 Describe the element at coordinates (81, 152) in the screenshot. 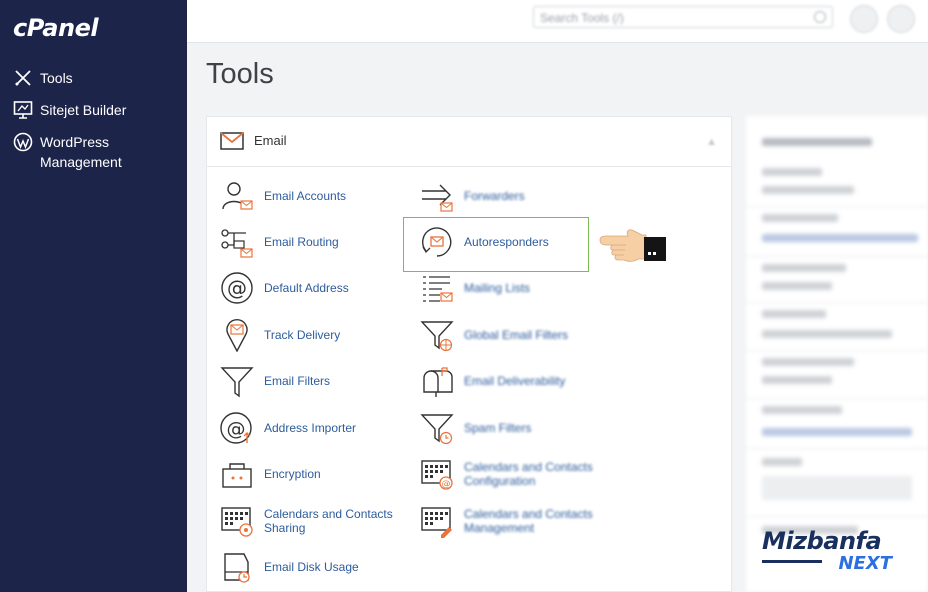

I see `sidebar-item-label: WordPress Management` at that location.